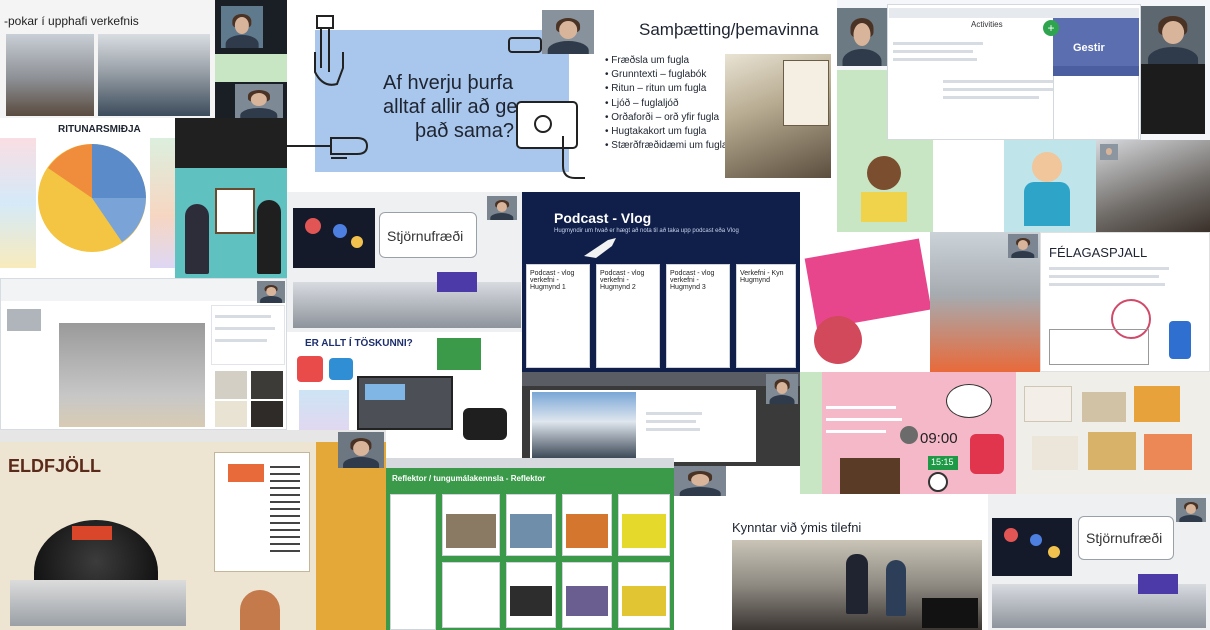  Describe the element at coordinates (530, 544) in the screenshot. I see `tile-padlet-board: Reflektor / tungumálakennsla - Reflektor` at that location.